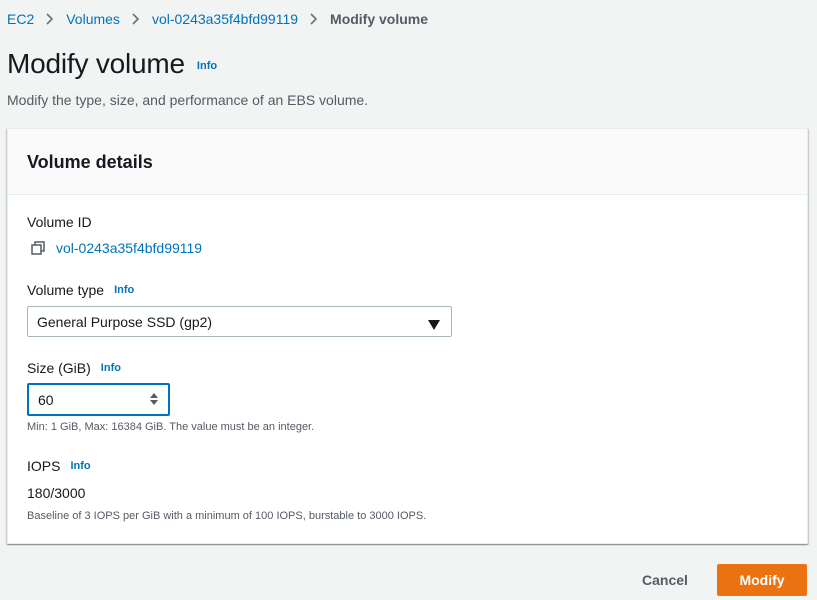 The width and height of the screenshot is (817, 600). I want to click on volume-id-label-text: Volume ID, so click(59, 222).